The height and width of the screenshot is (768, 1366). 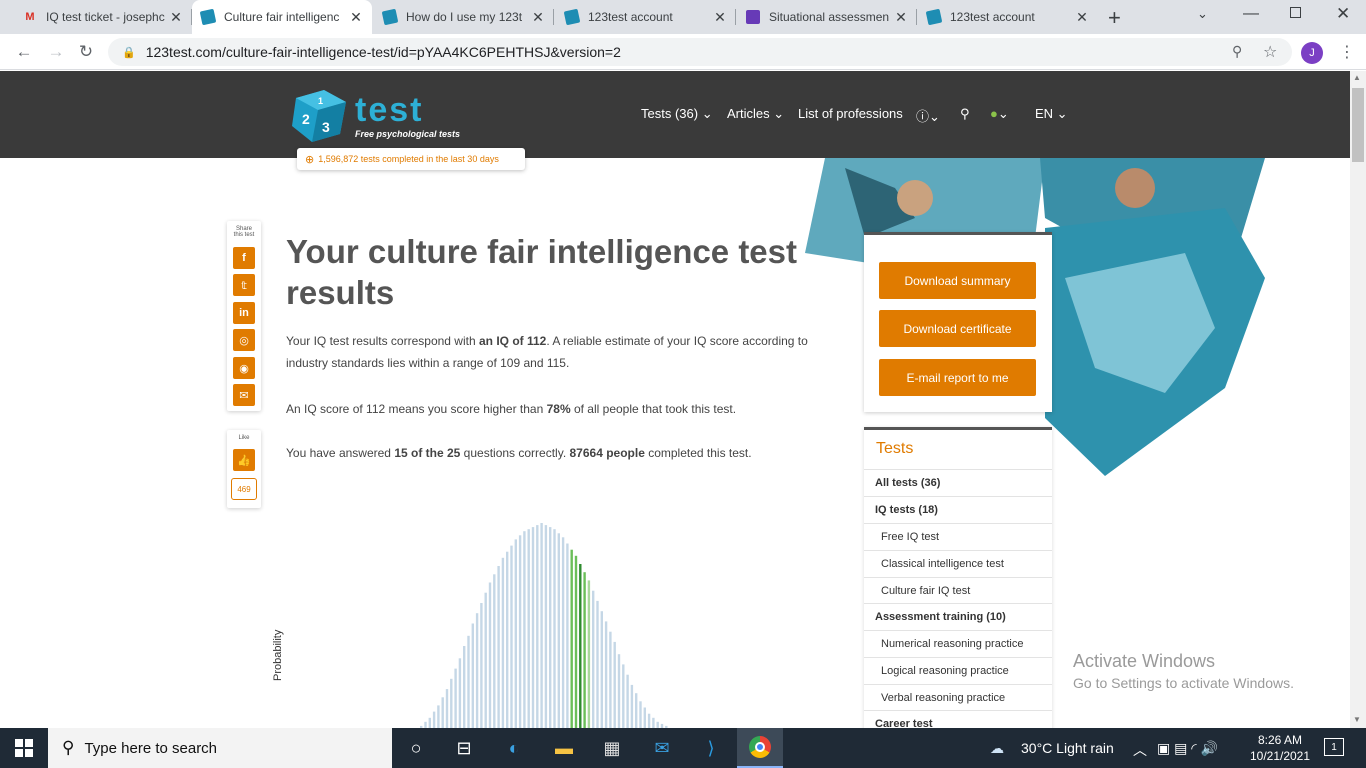 I want to click on tab-gmail: M IQ test ticket - josephc ✕, so click(x=103, y=17).